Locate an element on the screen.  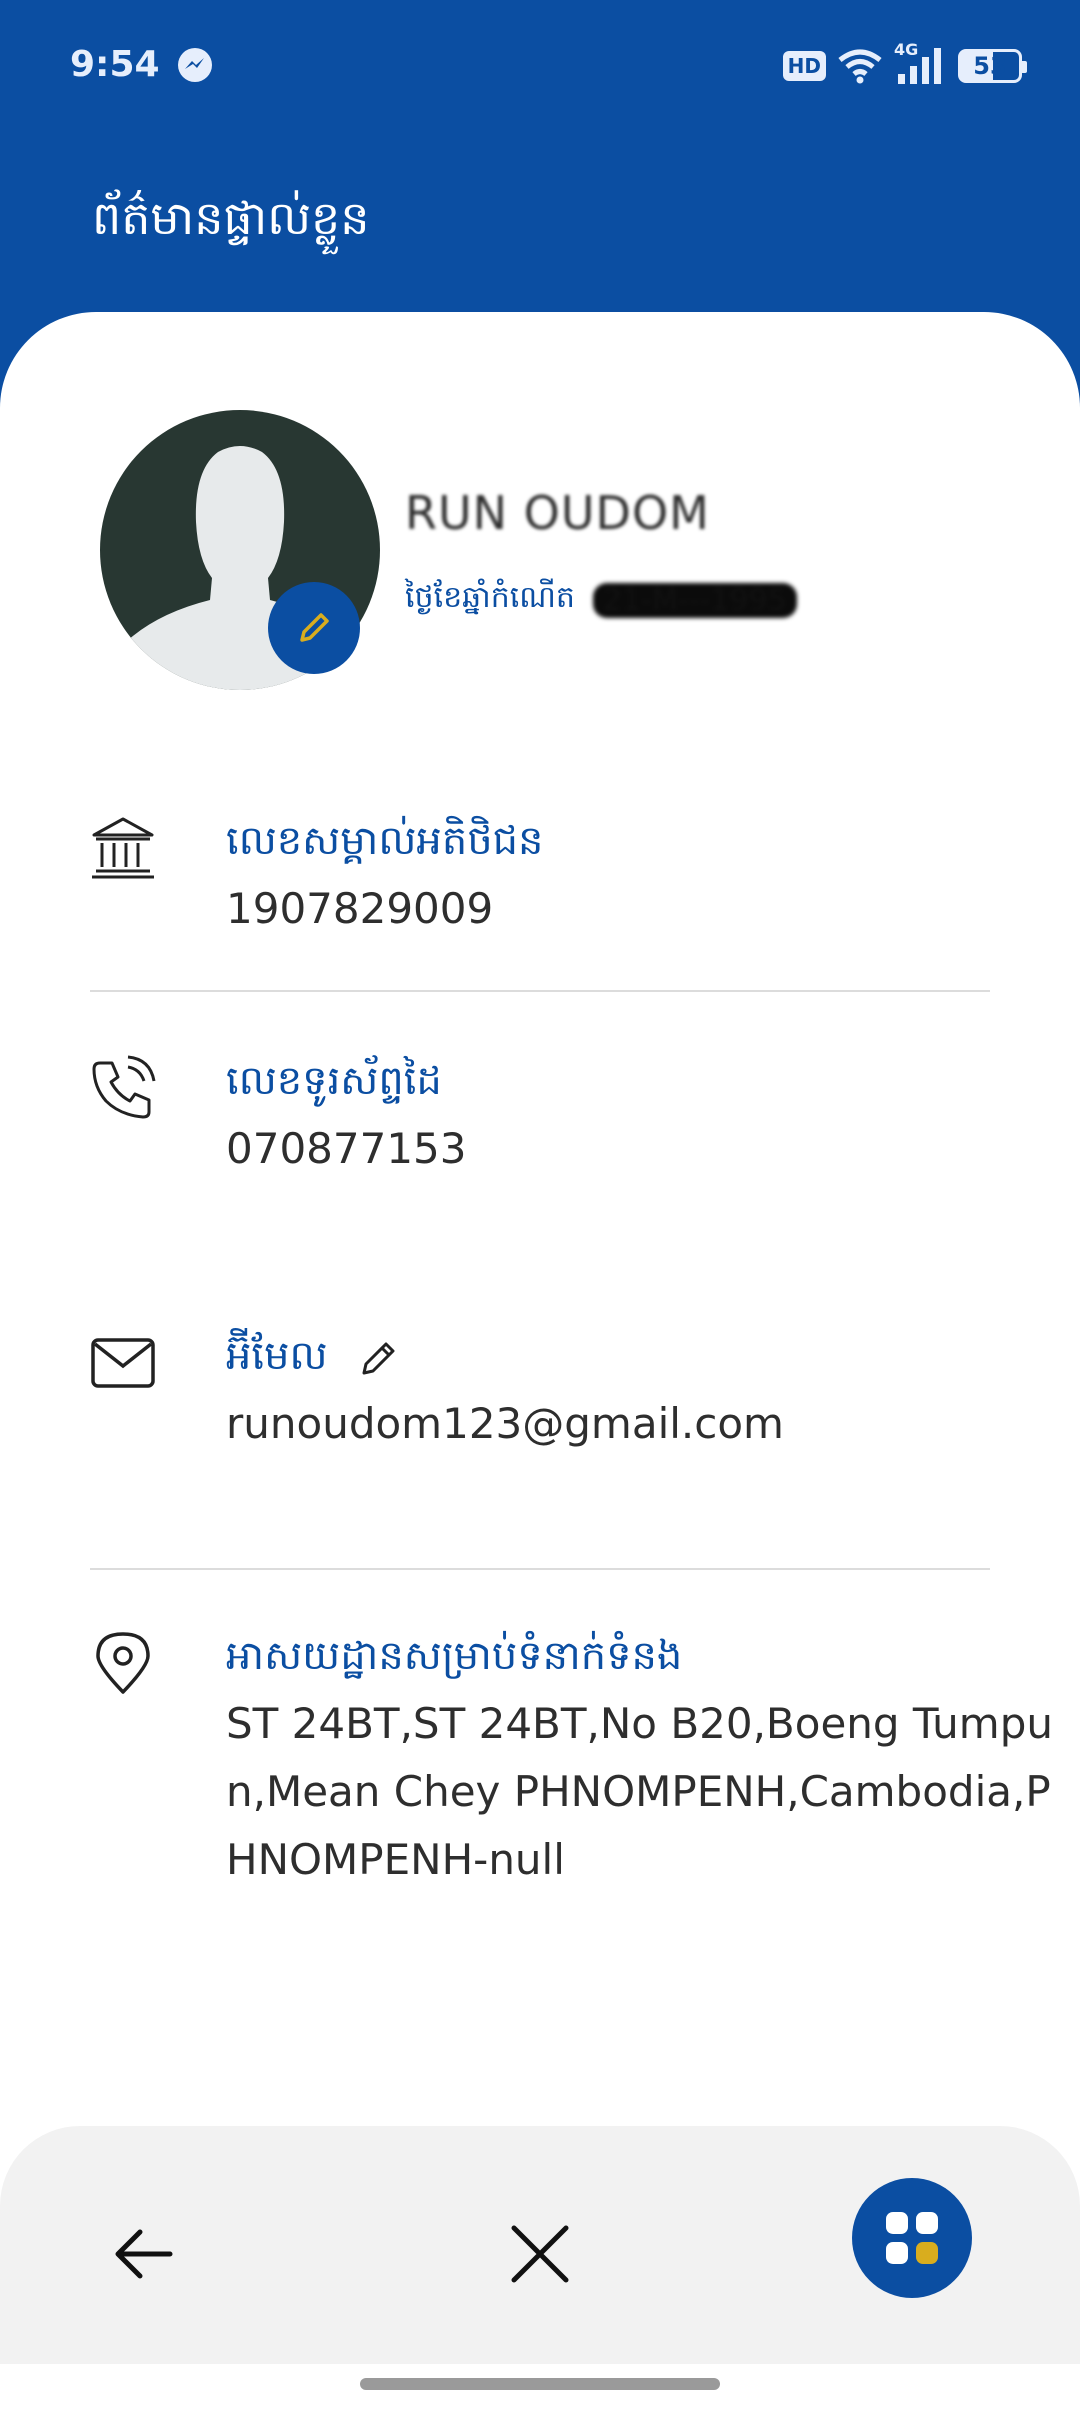
close-button is located at coordinates (540, 2254).